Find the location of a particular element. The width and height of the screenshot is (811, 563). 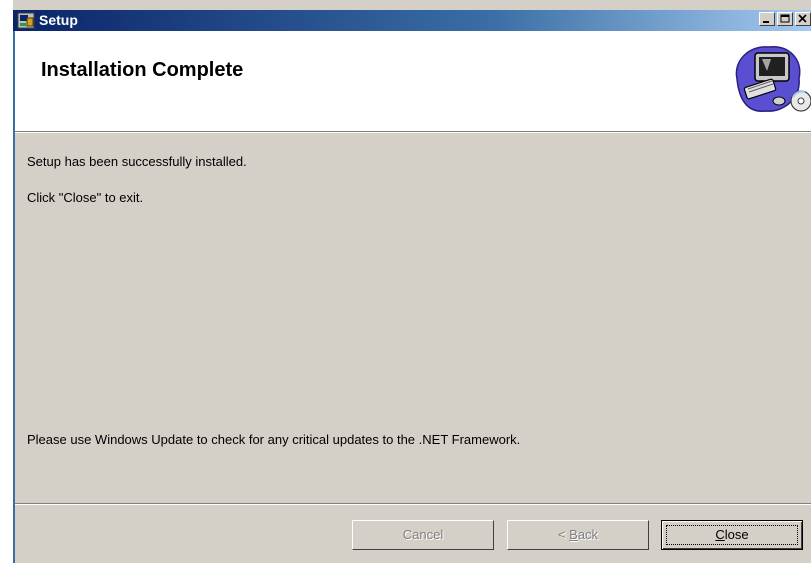

maximize-button is located at coordinates (785, 19).